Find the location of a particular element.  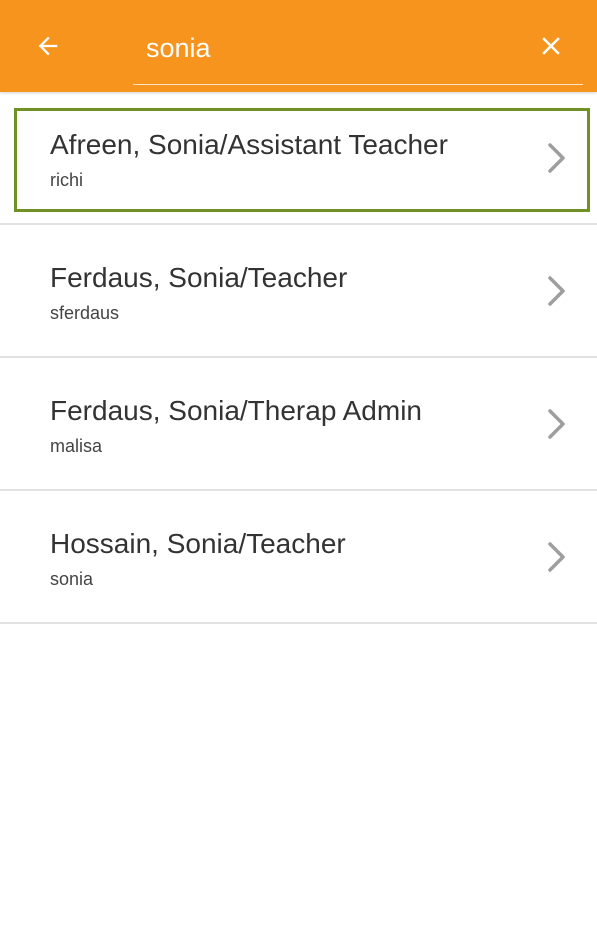

back-button is located at coordinates (48, 46).